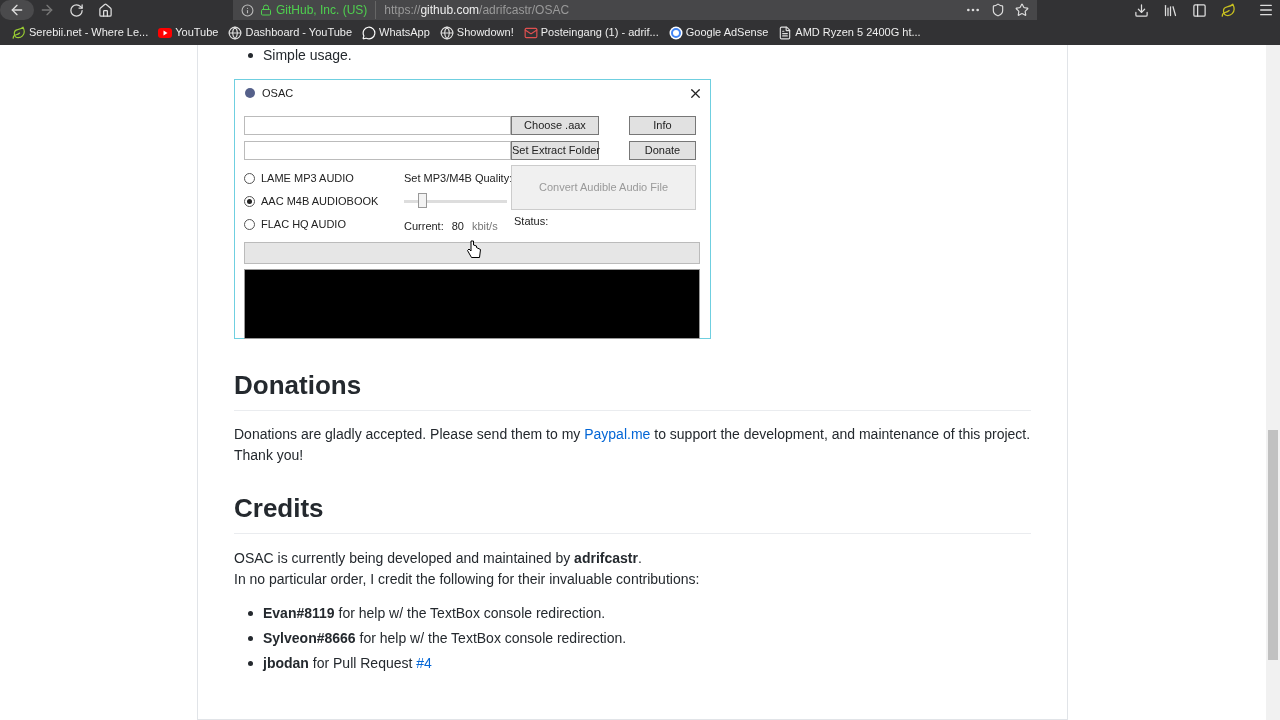 Image resolution: width=1280 pixels, height=720 pixels. I want to click on file-button: Set Extract Folder, so click(555, 150).